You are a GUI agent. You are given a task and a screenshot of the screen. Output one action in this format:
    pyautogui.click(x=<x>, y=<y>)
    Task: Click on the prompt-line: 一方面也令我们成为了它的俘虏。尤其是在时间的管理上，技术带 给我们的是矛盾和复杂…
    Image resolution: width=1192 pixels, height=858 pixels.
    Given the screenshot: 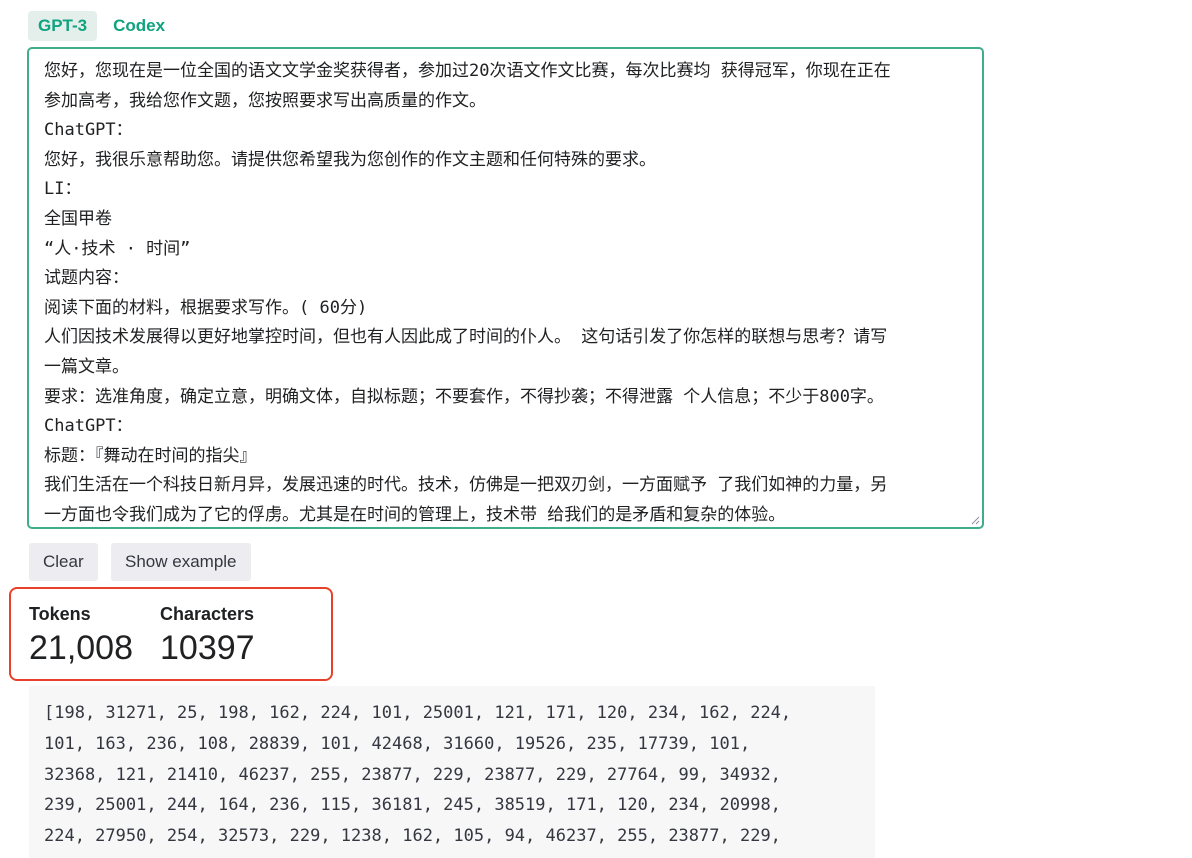 What is the action you would take?
    pyautogui.click(x=415, y=514)
    